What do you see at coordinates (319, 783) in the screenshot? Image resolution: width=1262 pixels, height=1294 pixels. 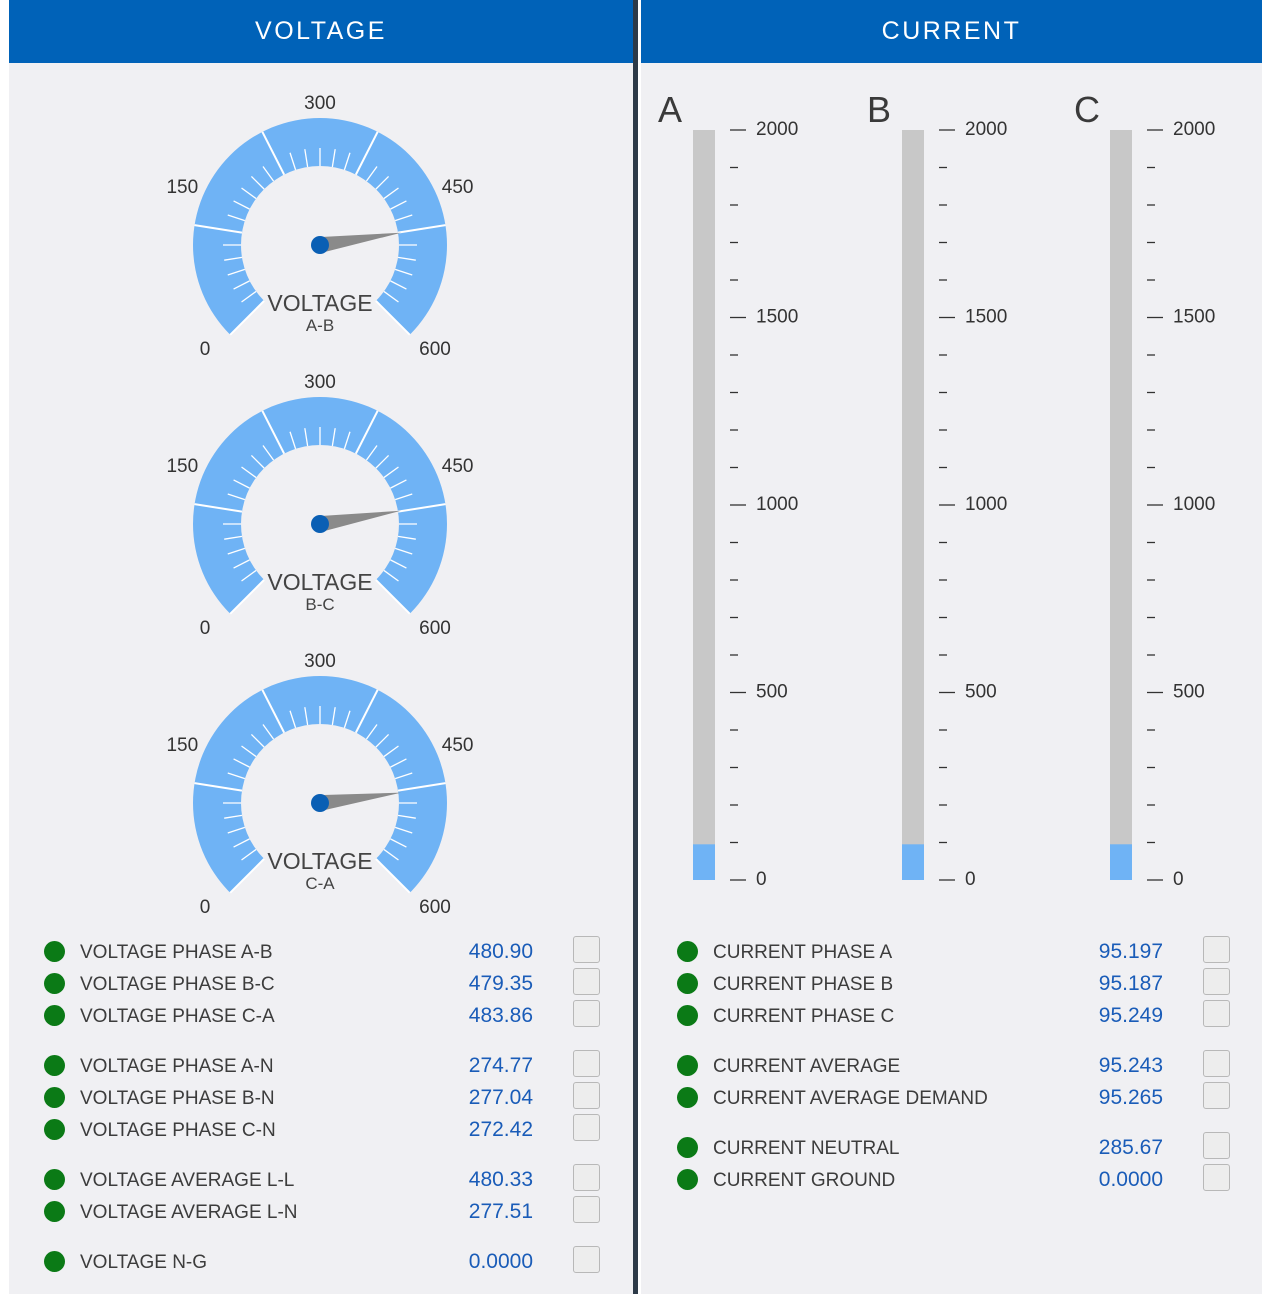 I see `voltage-gauge-c-a: 0 150 300 450 600 VOLTAGEC-A` at bounding box center [319, 783].